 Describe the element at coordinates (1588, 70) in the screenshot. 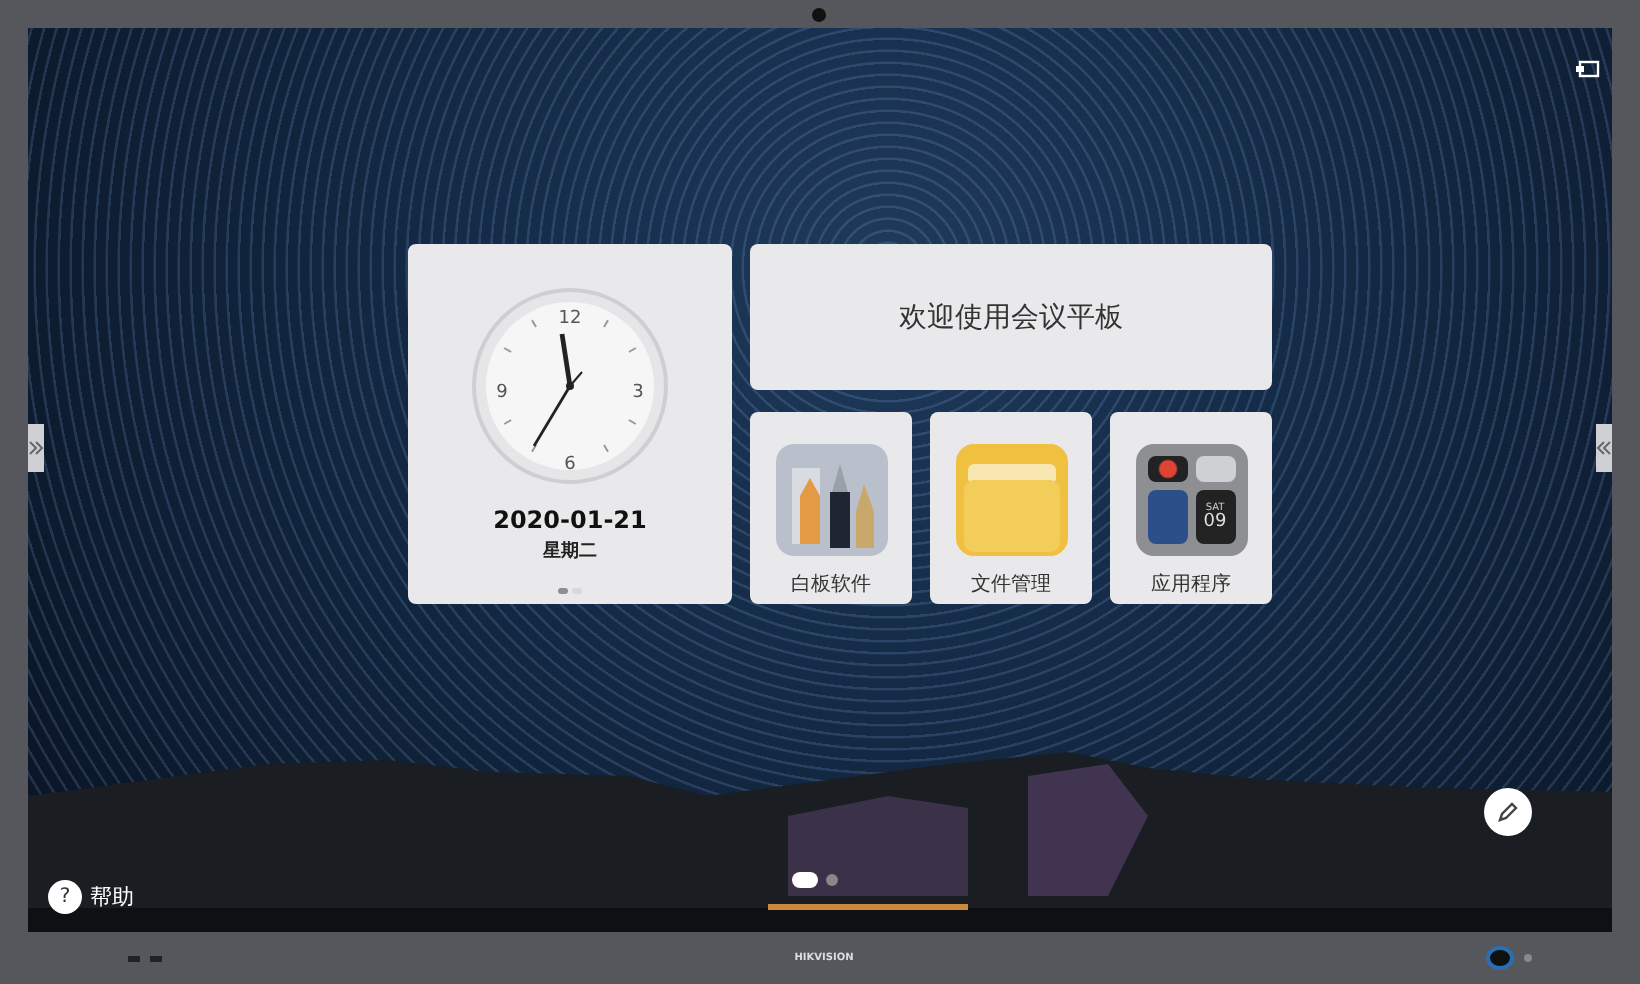

I see `screen-cast-icon` at that location.